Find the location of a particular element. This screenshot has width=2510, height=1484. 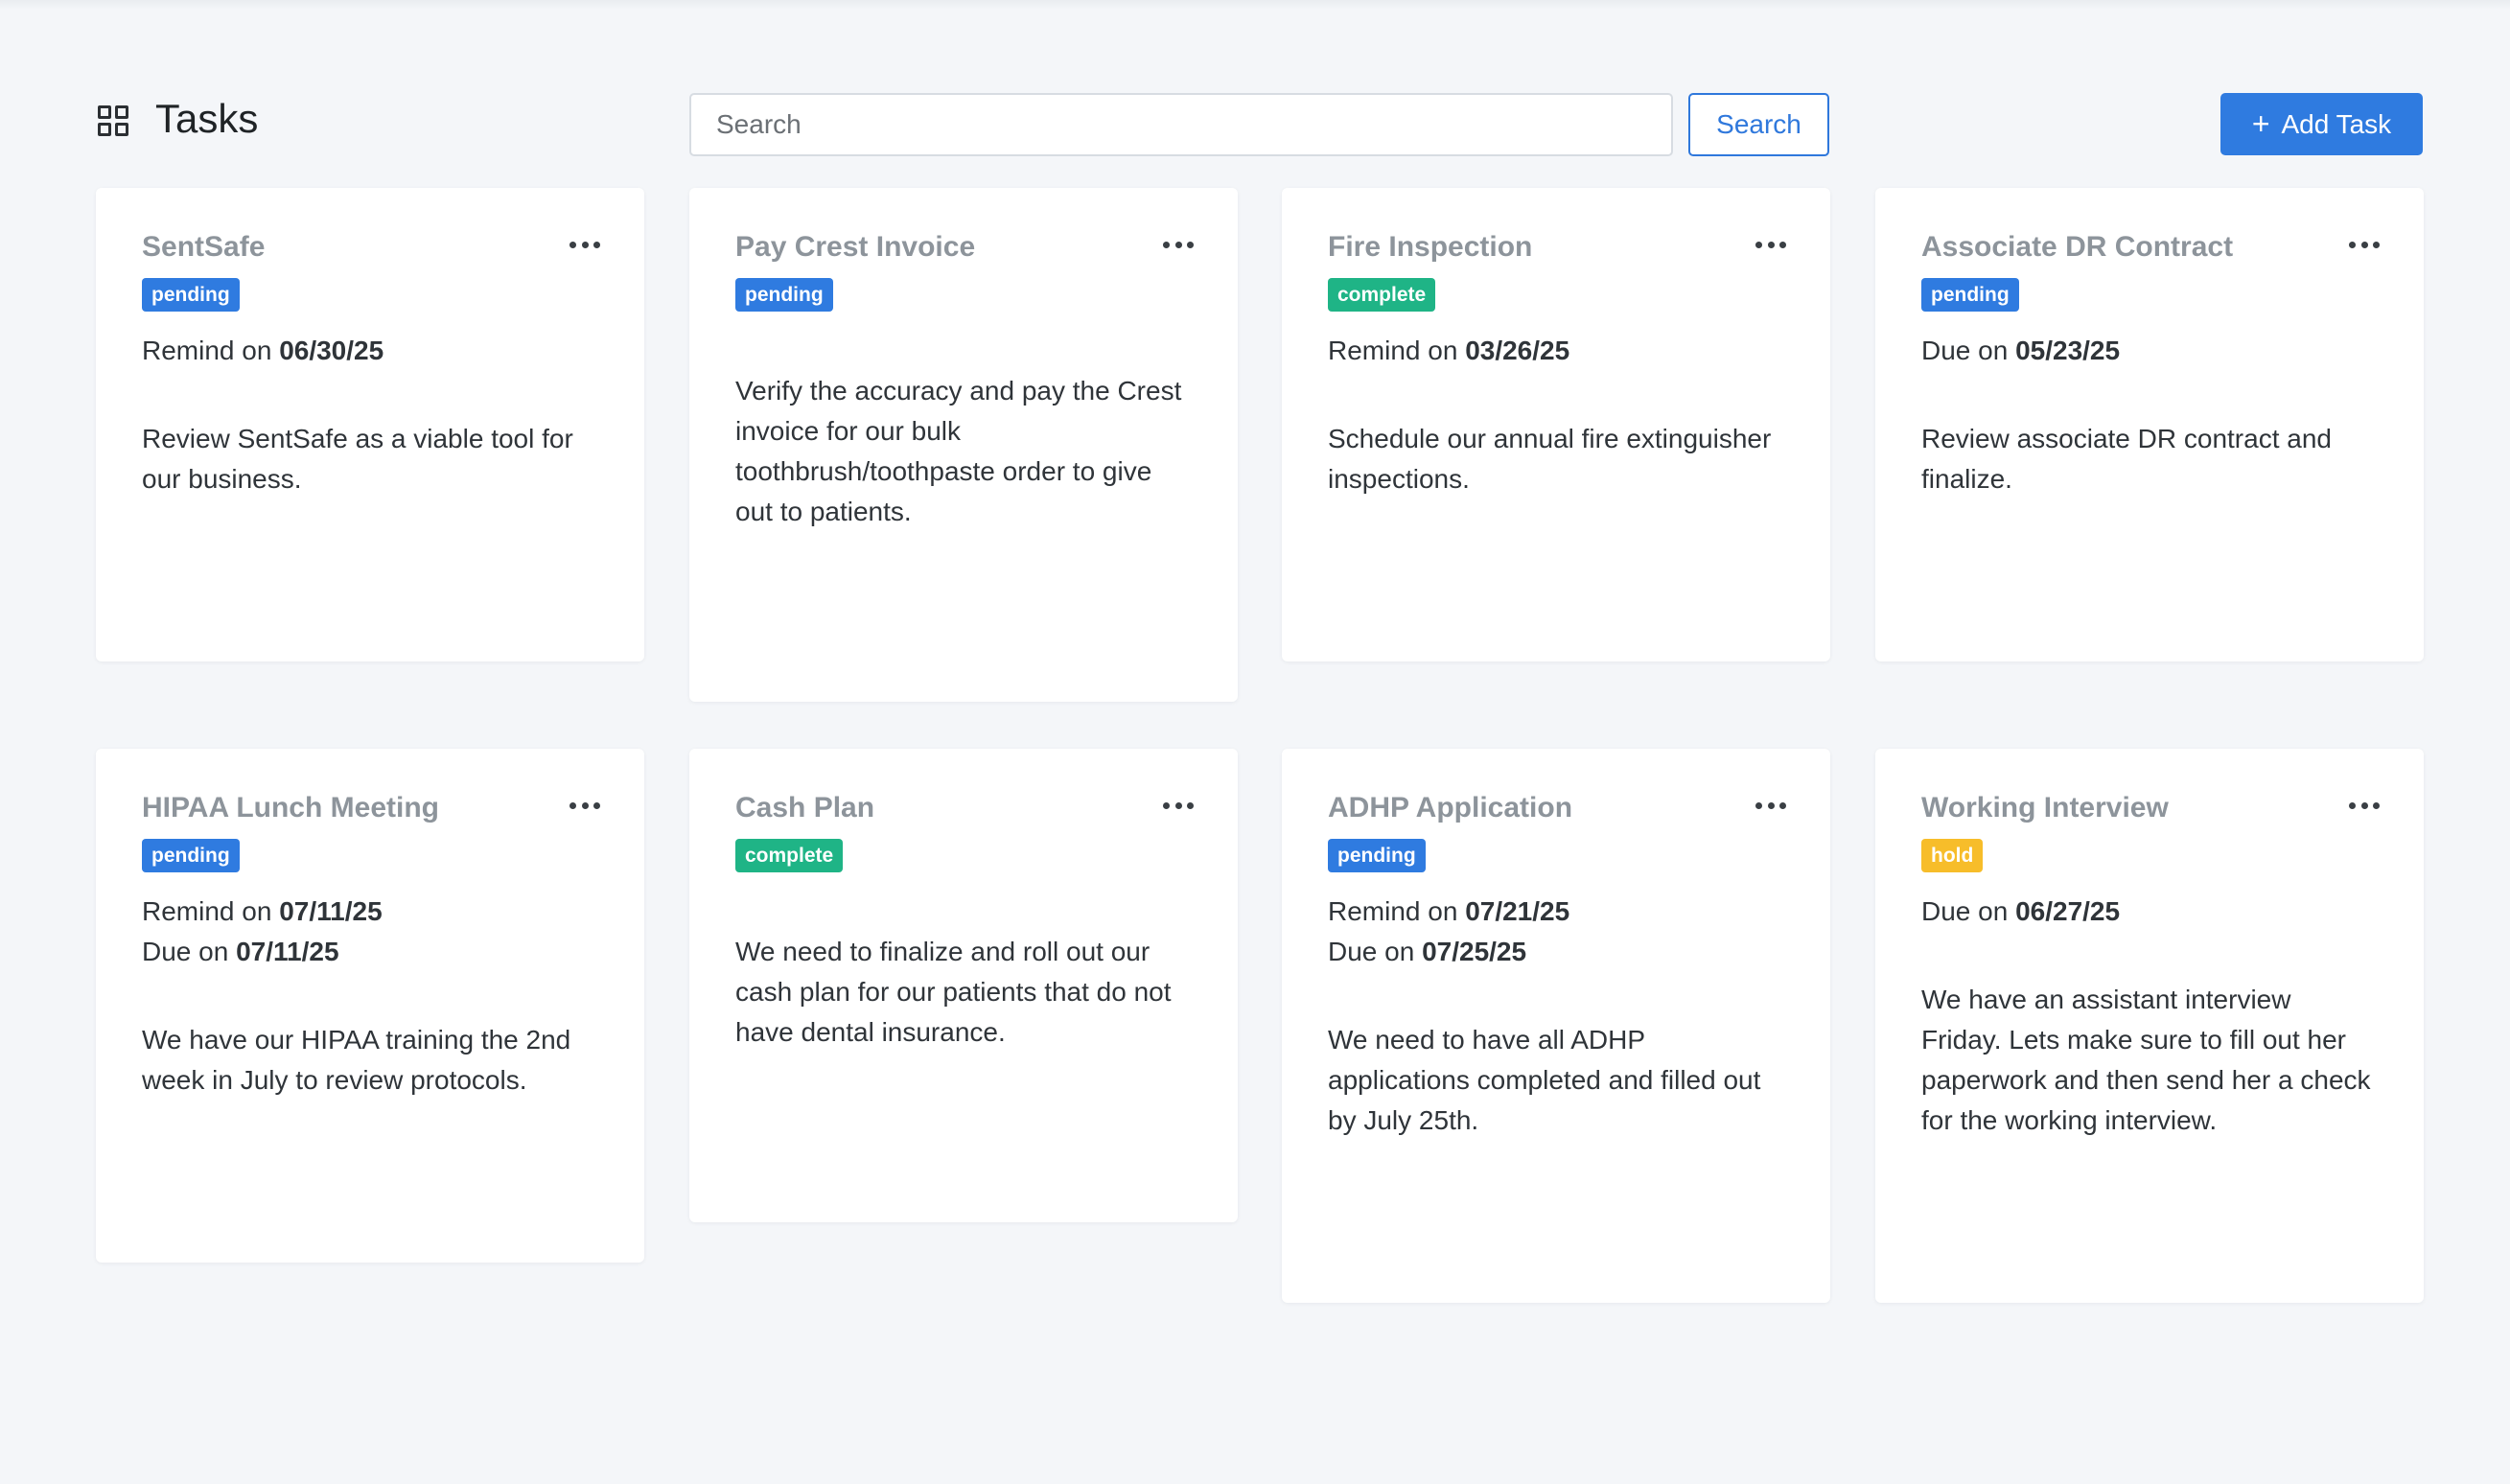

card-title: Working Interview is located at coordinates (2045, 807).